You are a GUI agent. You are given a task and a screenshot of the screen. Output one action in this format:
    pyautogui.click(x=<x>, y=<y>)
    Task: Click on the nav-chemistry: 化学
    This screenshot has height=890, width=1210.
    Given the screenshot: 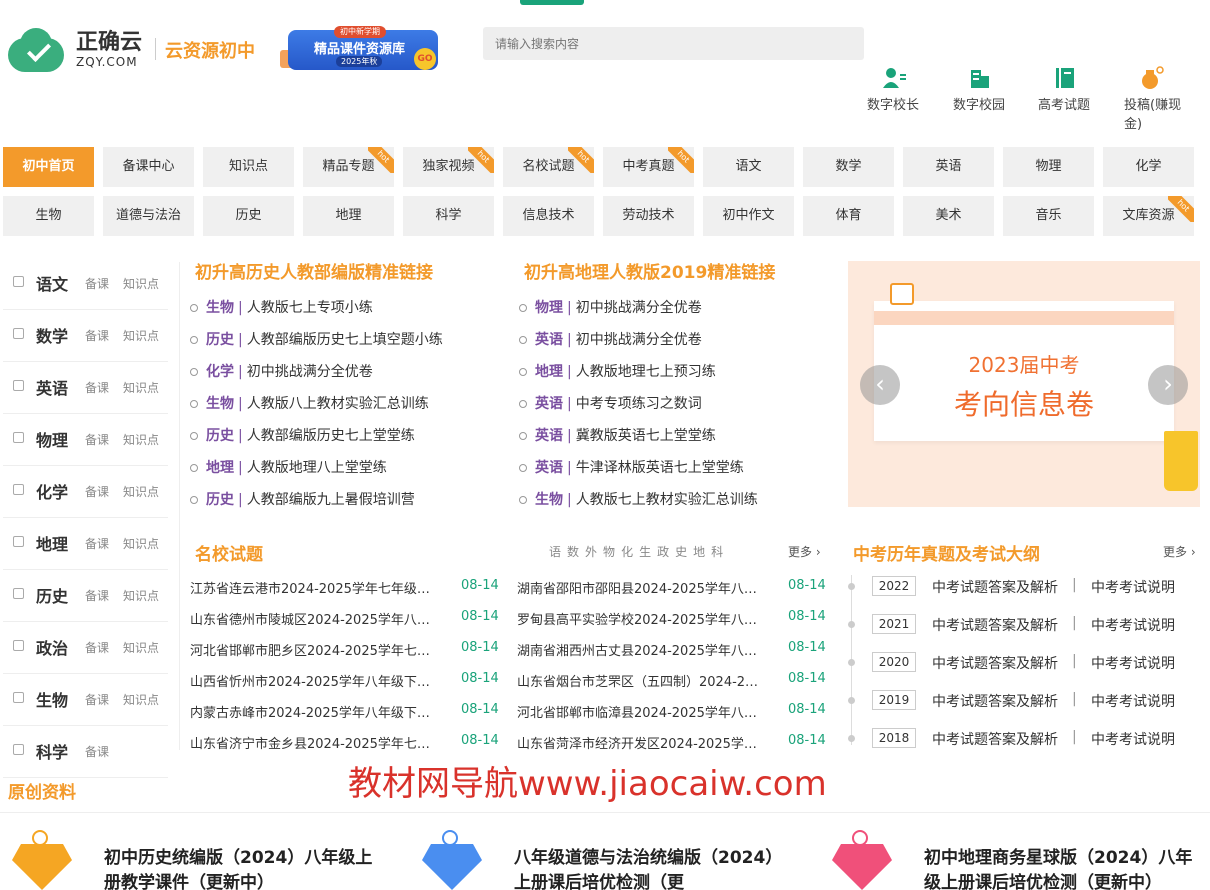 What is the action you would take?
    pyautogui.click(x=1148, y=167)
    